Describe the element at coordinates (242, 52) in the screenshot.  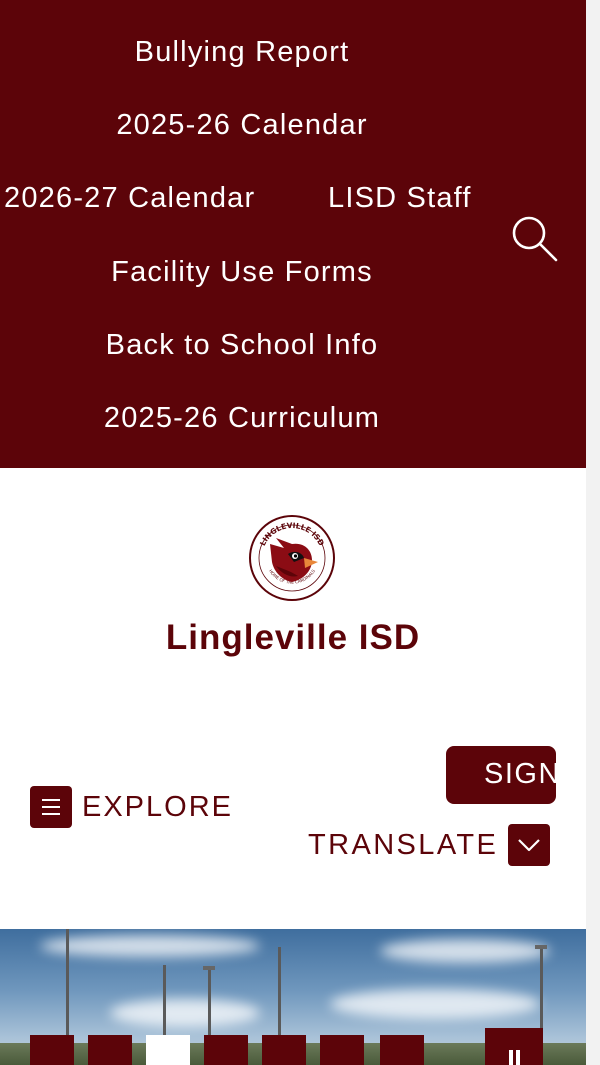
I see `quick-link-bullying-report: Bullying Report` at that location.